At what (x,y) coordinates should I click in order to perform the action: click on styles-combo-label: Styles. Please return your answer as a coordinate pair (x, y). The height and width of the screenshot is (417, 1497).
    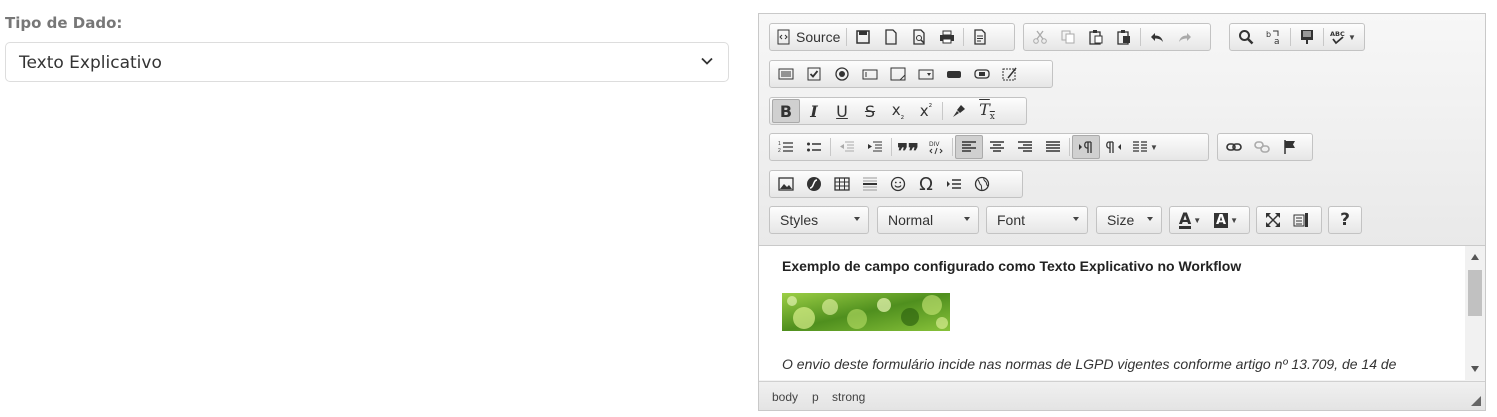
    Looking at the image, I should click on (799, 220).